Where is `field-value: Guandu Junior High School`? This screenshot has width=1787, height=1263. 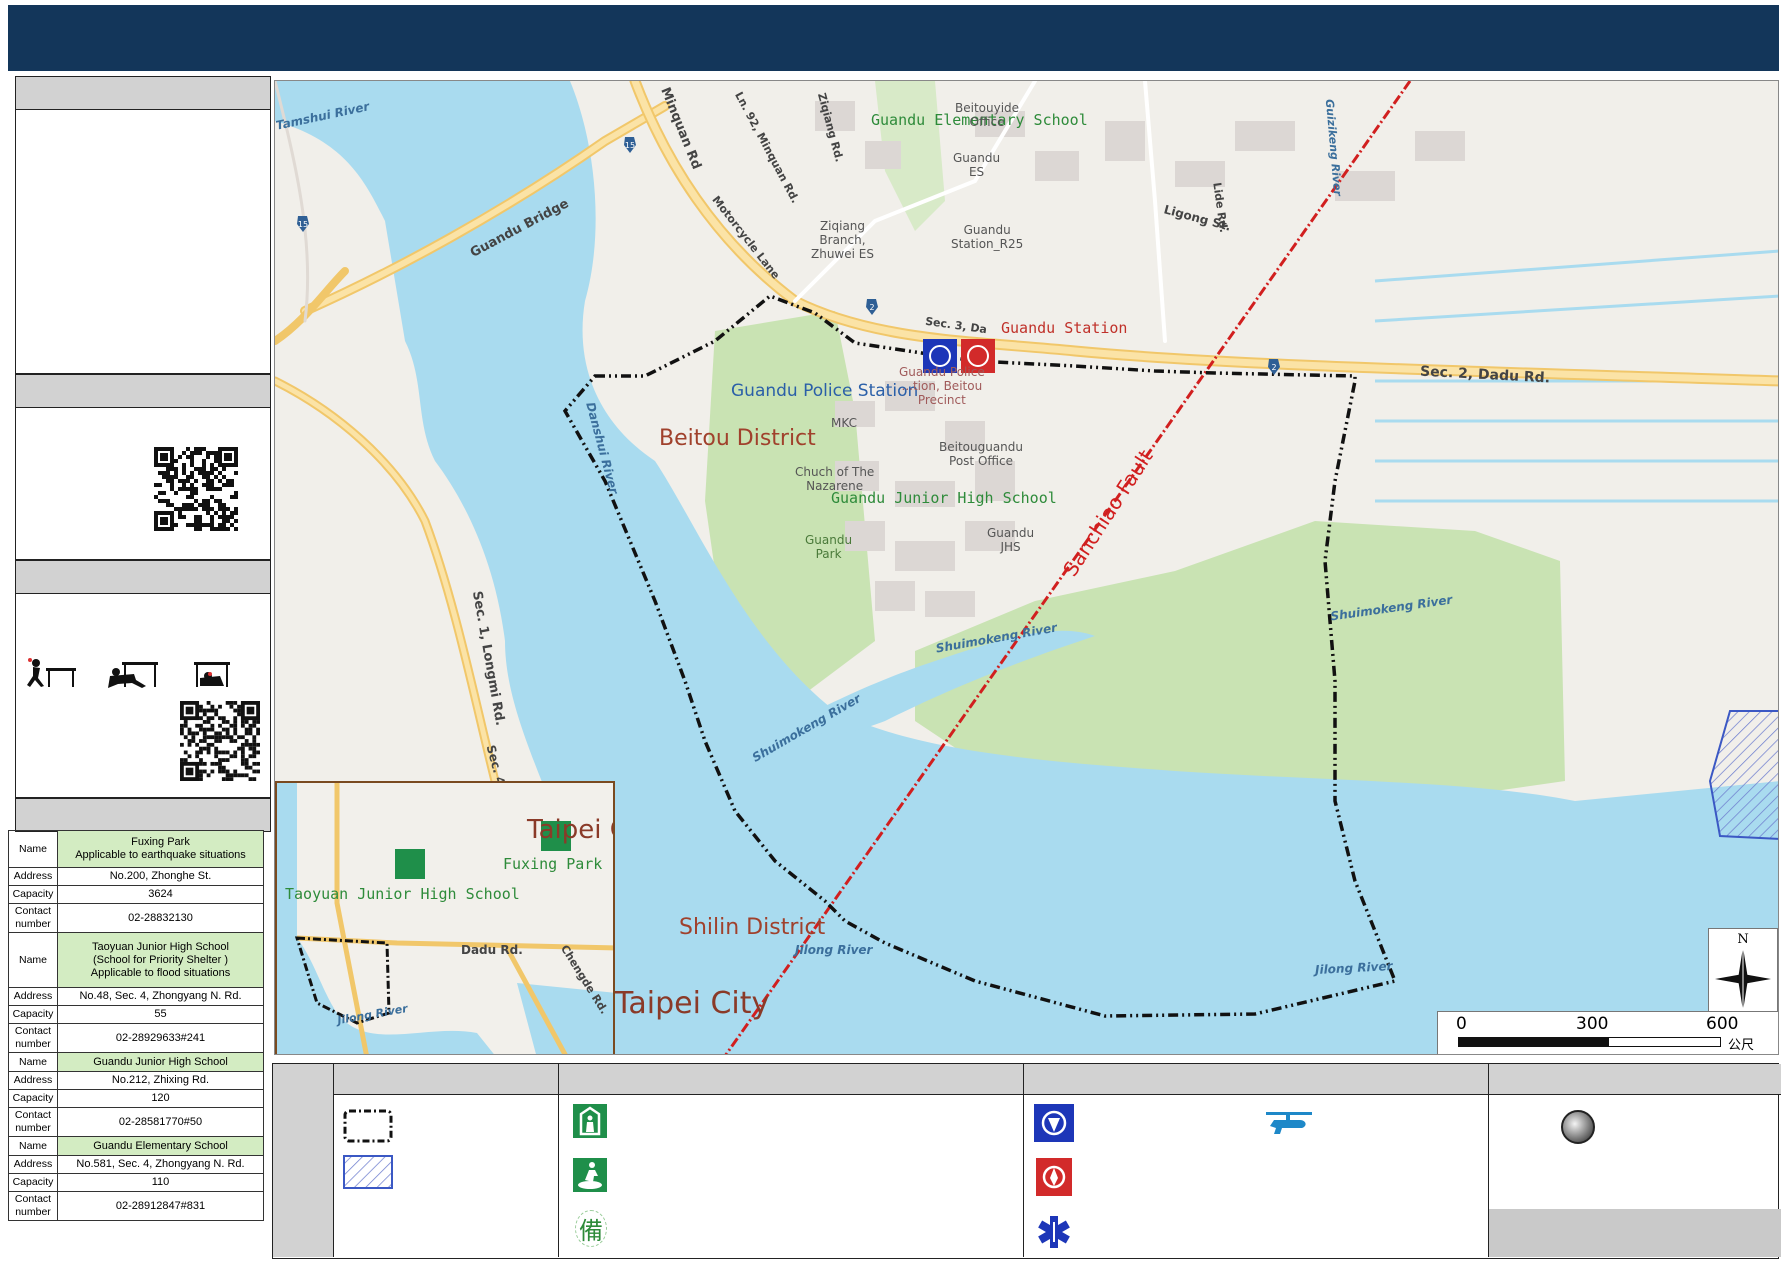
field-value: Guandu Junior High School is located at coordinates (160, 1062).